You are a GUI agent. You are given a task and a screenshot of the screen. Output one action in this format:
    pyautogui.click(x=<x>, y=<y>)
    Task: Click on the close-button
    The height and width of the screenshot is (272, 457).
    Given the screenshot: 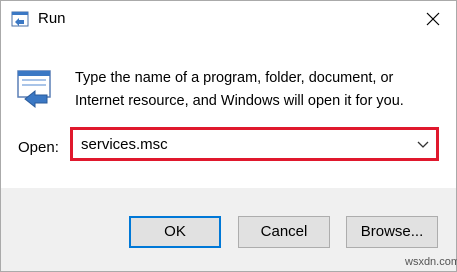 What is the action you would take?
    pyautogui.click(x=433, y=19)
    